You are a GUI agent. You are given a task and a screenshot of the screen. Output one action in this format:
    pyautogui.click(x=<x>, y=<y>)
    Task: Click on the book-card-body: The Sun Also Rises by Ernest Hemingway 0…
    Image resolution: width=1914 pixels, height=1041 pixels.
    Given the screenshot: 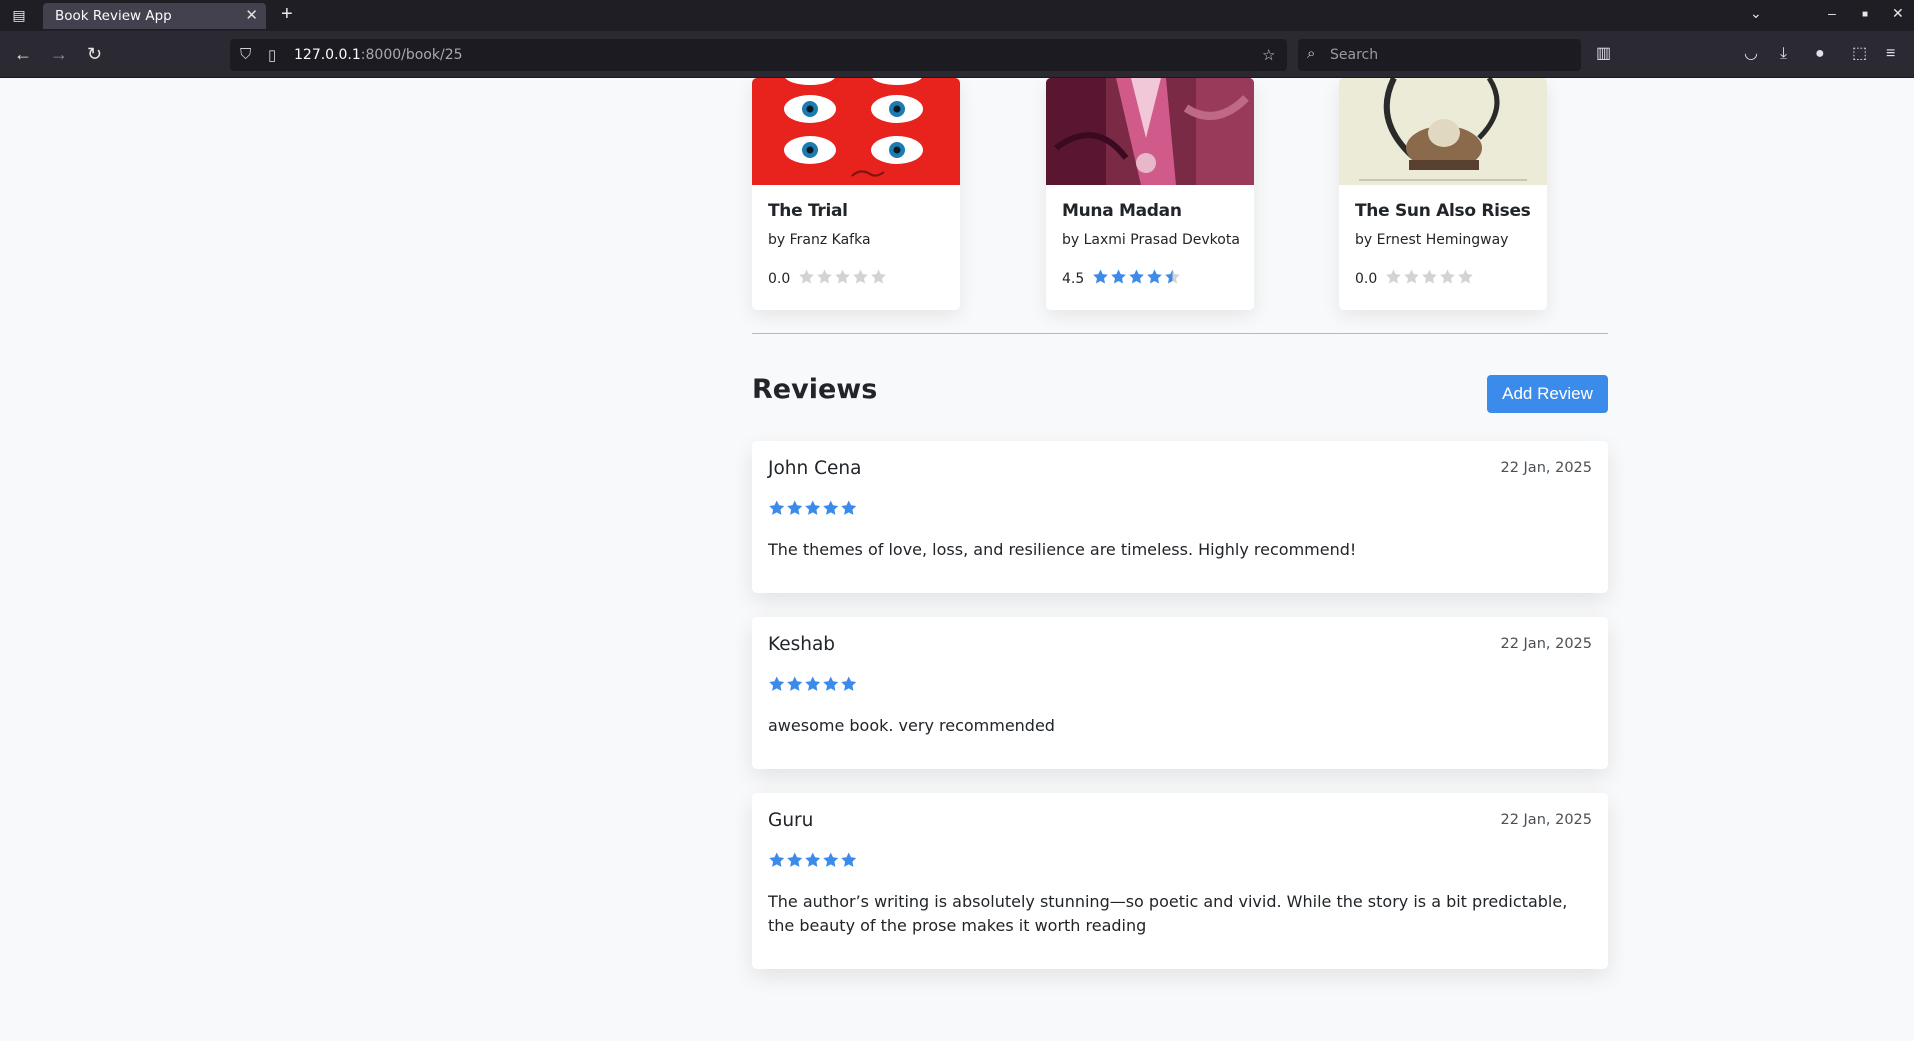 What is the action you would take?
    pyautogui.click(x=1447, y=245)
    